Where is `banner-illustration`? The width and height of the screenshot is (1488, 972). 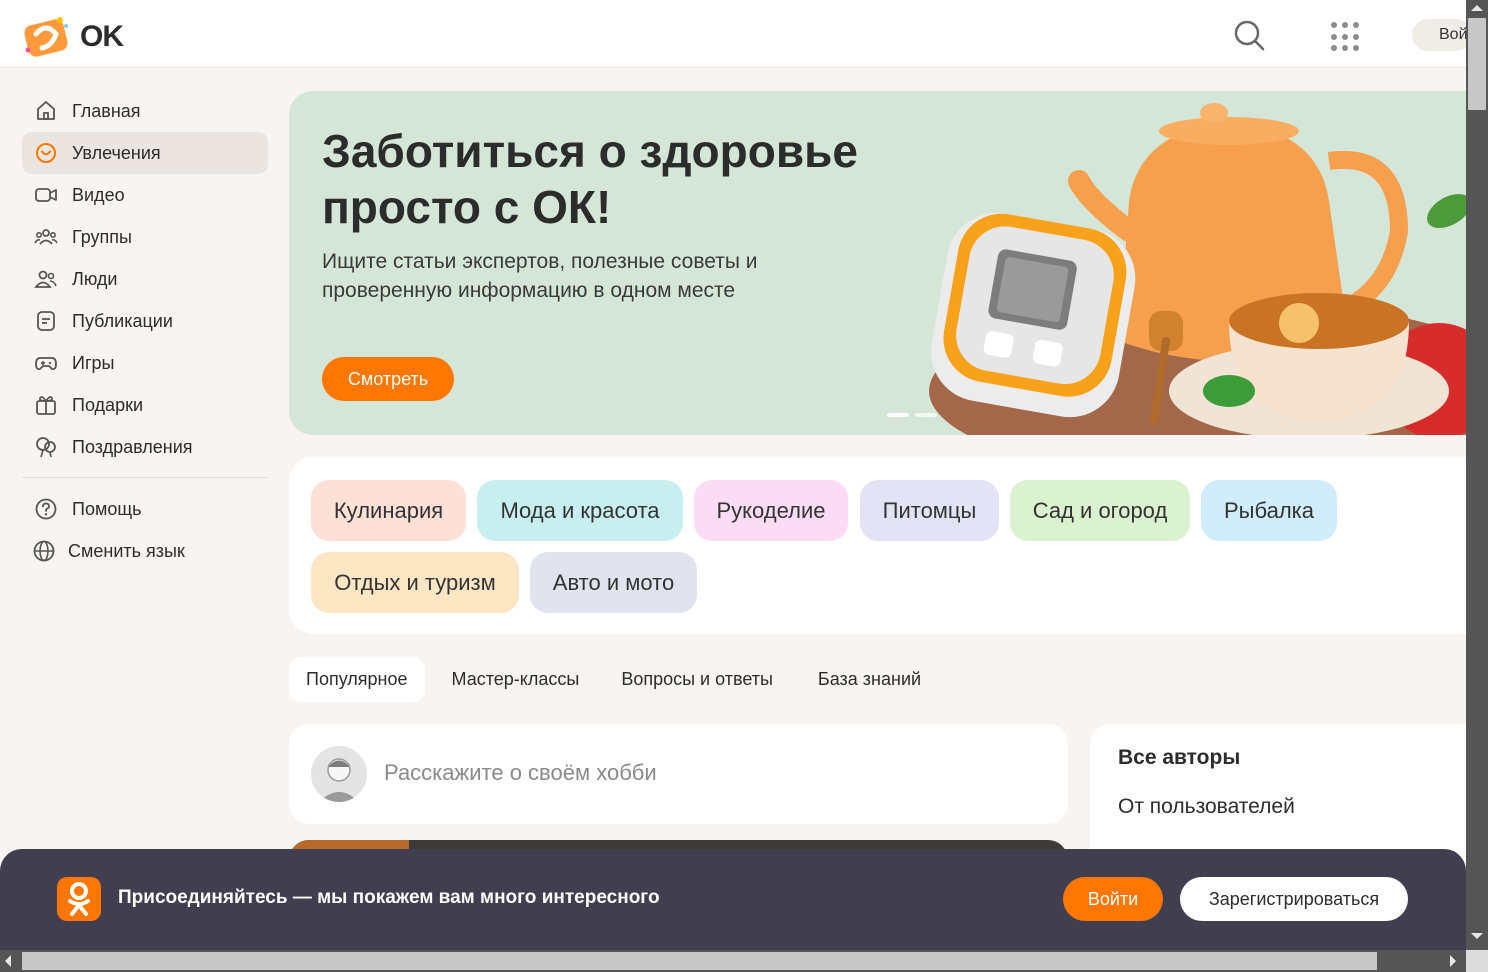 banner-illustration is located at coordinates (1197, 269).